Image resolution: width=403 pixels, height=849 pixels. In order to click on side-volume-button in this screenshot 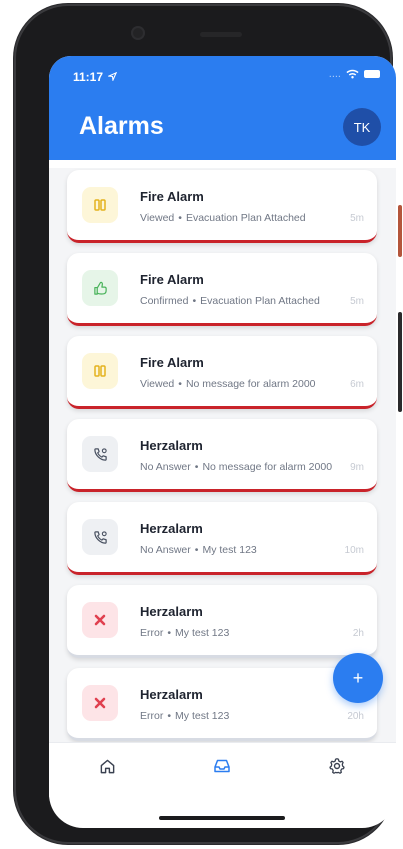, I will do `click(400, 362)`.